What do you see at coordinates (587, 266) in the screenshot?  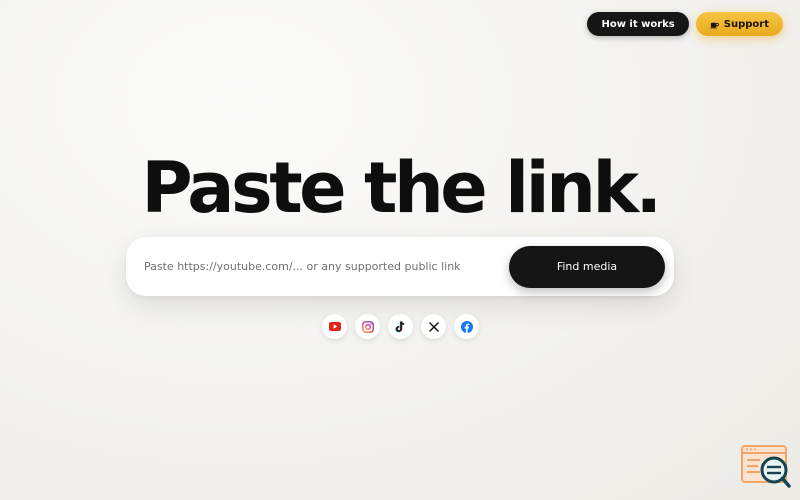 I see `find-media-button: Find media` at bounding box center [587, 266].